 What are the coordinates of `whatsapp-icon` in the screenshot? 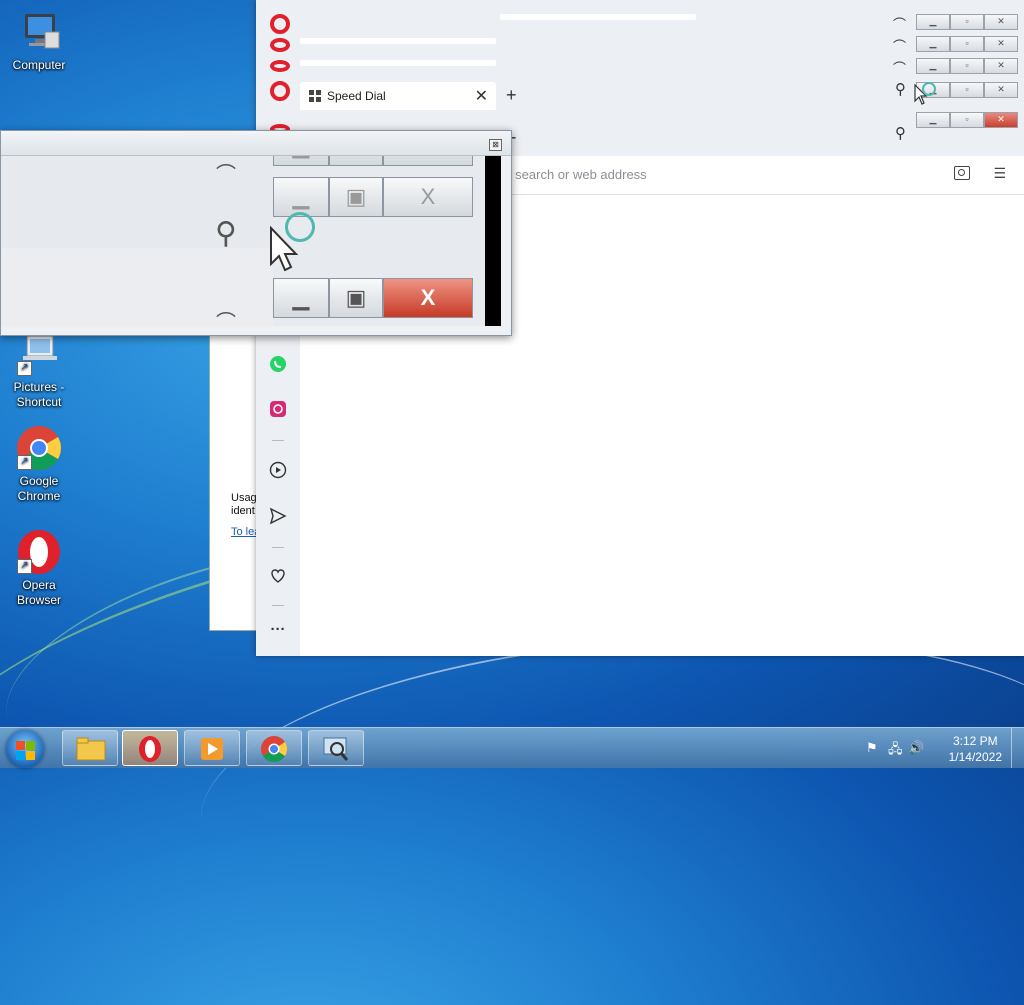 It's located at (278, 365).